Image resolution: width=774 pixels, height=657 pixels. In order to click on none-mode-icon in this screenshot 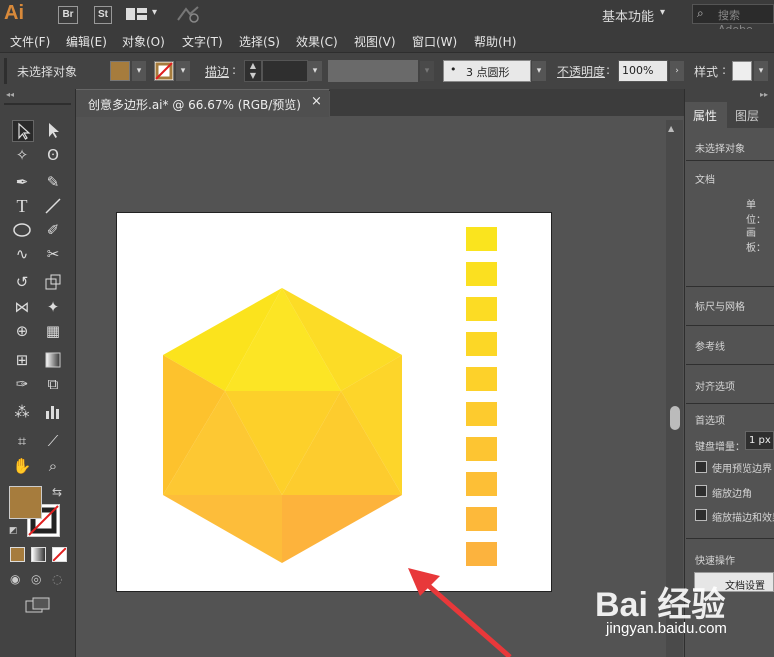, I will do `click(59, 554)`.